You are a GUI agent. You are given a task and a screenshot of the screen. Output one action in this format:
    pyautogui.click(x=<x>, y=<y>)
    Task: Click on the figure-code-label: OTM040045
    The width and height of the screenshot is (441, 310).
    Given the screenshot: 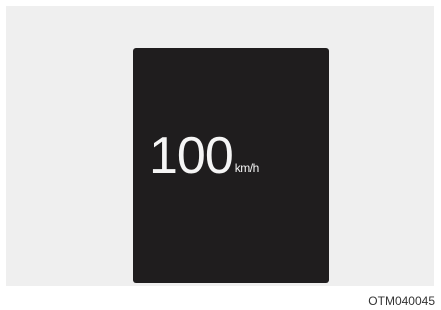 What is the action you would take?
    pyautogui.click(x=401, y=301)
    